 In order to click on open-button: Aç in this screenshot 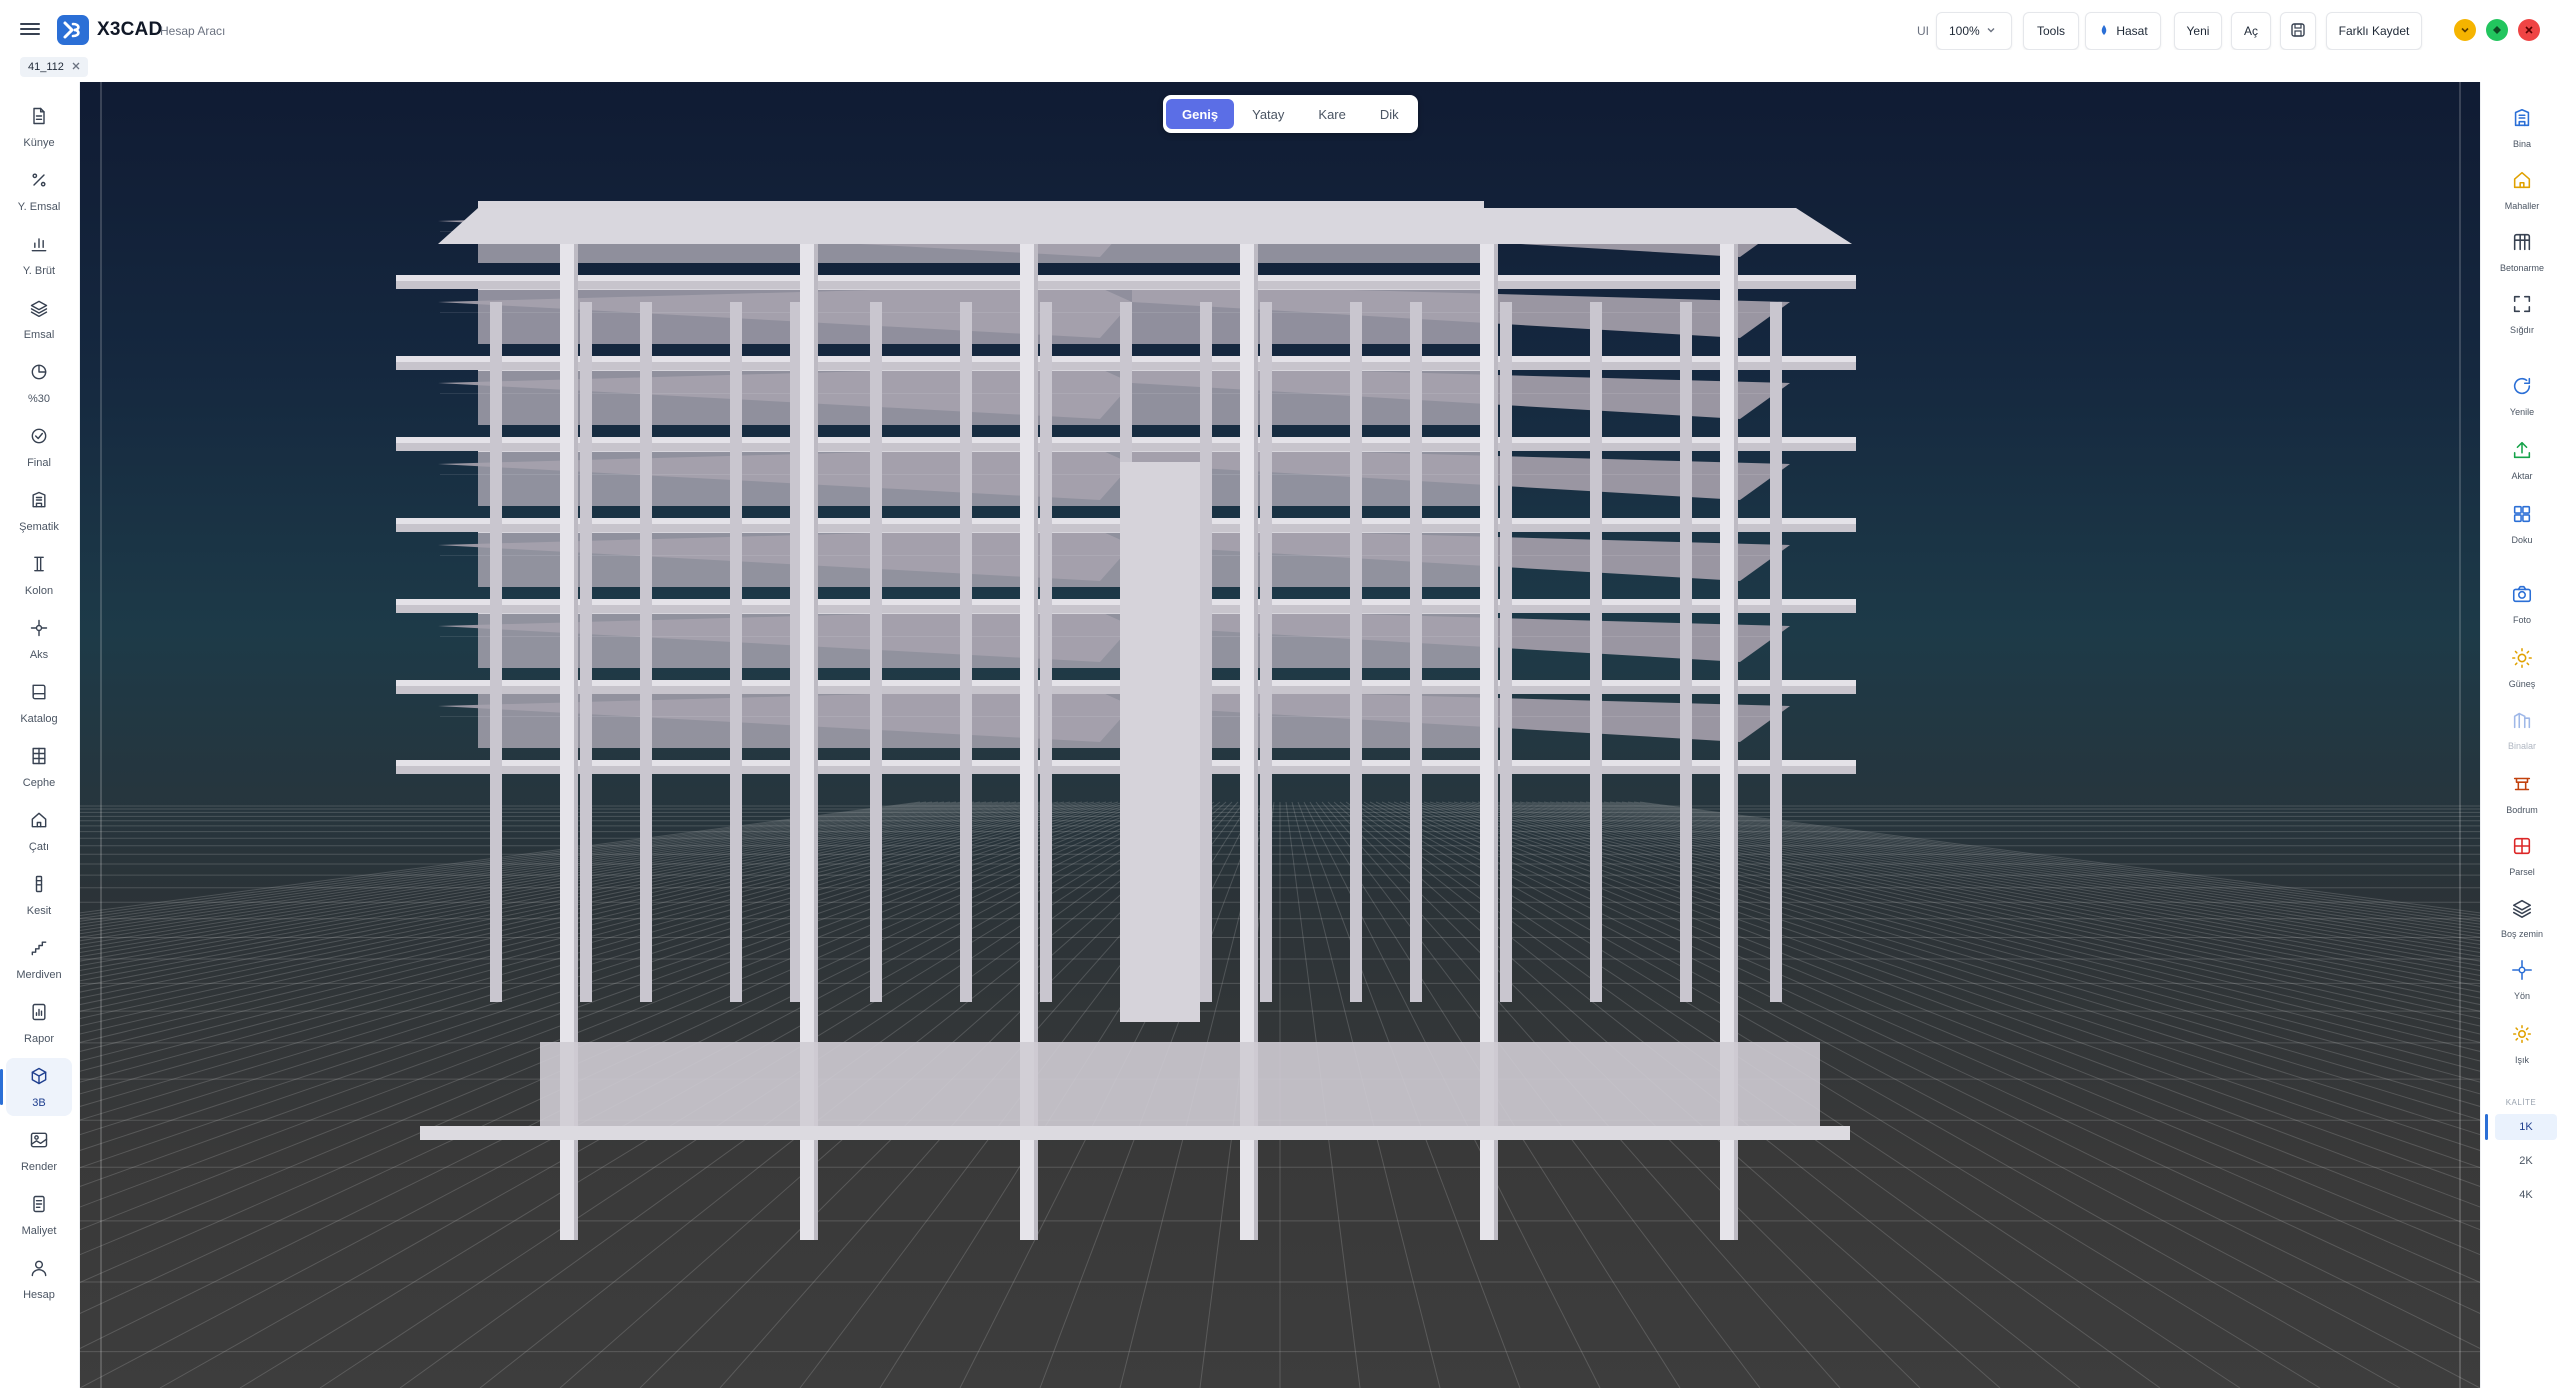, I will do `click(2251, 31)`.